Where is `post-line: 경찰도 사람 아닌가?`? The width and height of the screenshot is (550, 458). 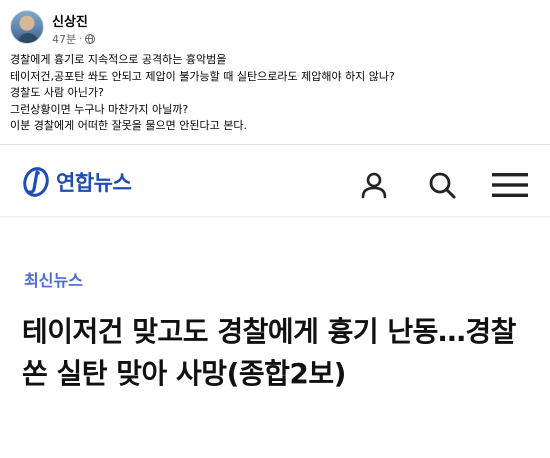 post-line: 경찰도 사람 아닌가? is located at coordinates (57, 92).